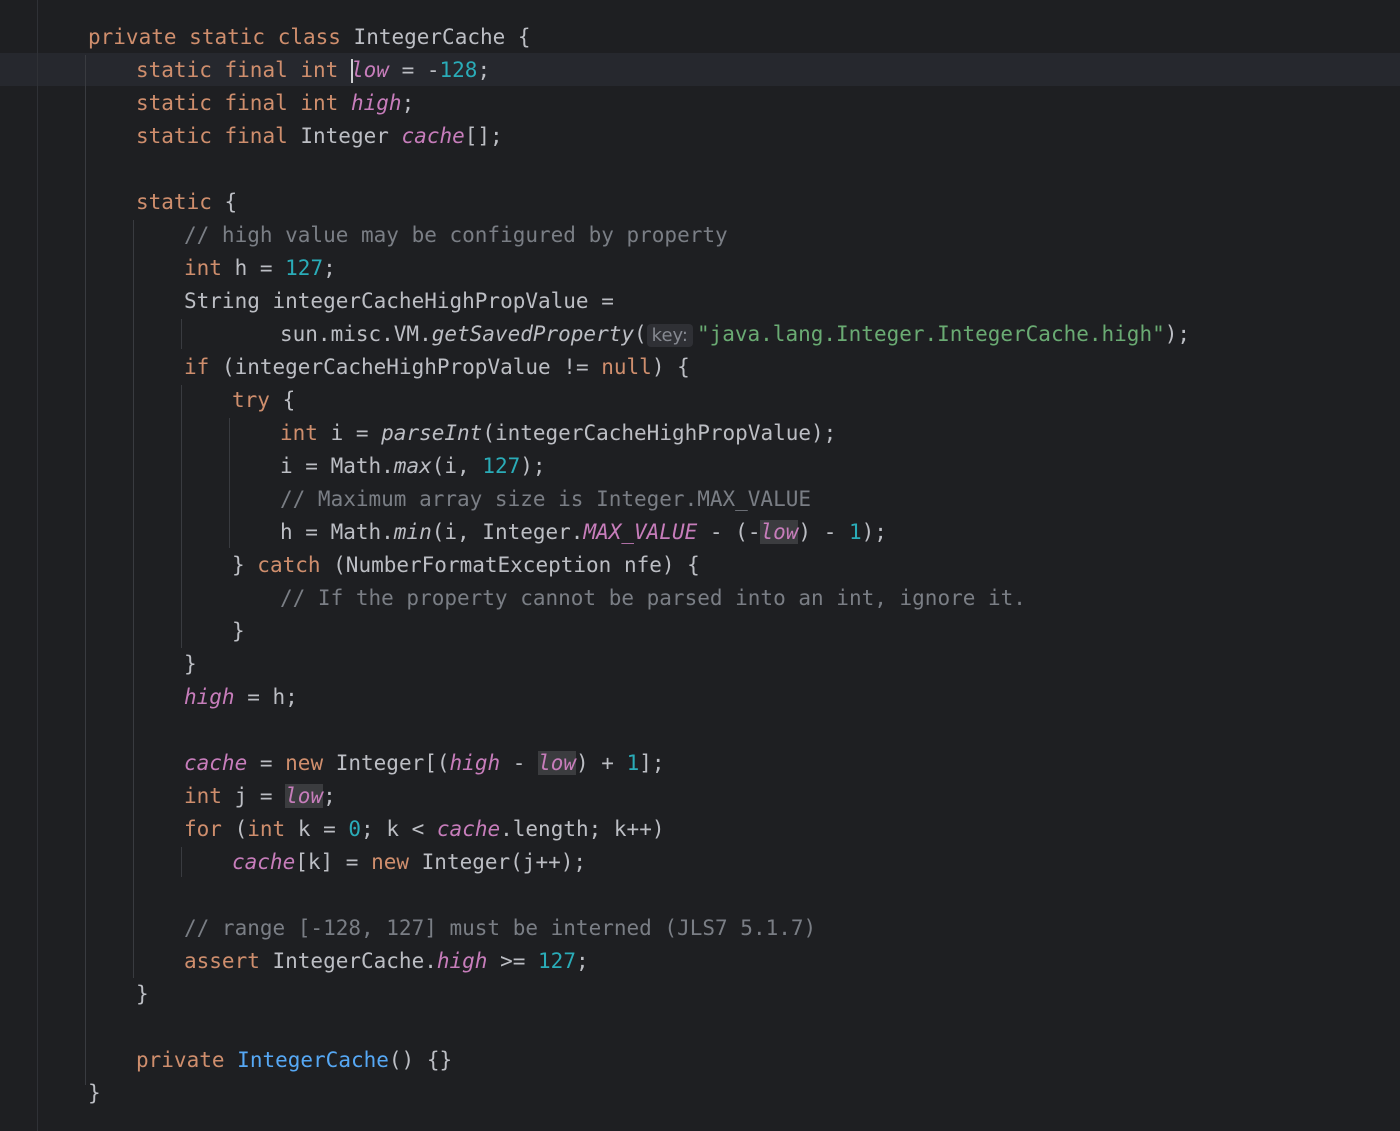 The width and height of the screenshot is (1400, 1131). I want to click on code-line: cache[k] = new Integer(j++);, so click(409, 862).